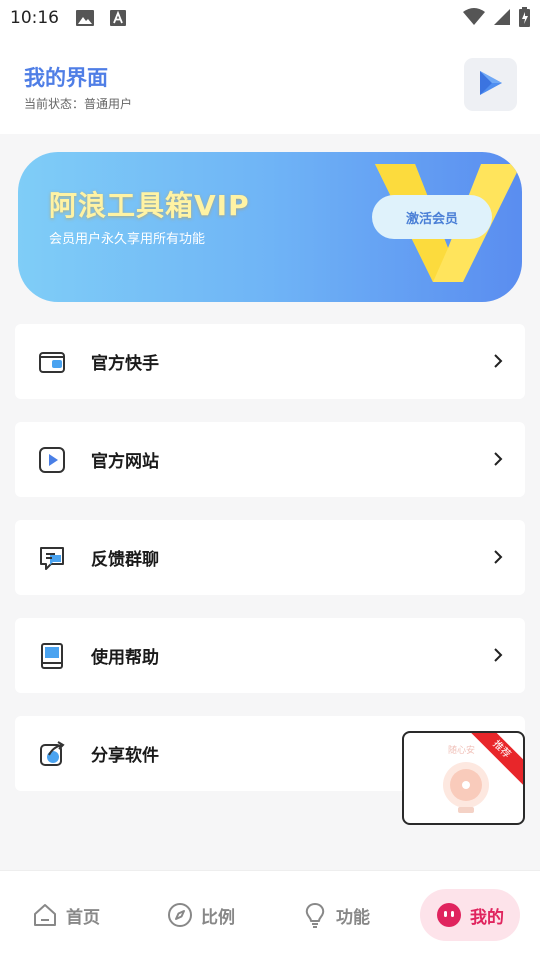 This screenshot has width=540, height=960. What do you see at coordinates (270, 557) in the screenshot?
I see `menu-item-feedback-group: 反馈群聊` at bounding box center [270, 557].